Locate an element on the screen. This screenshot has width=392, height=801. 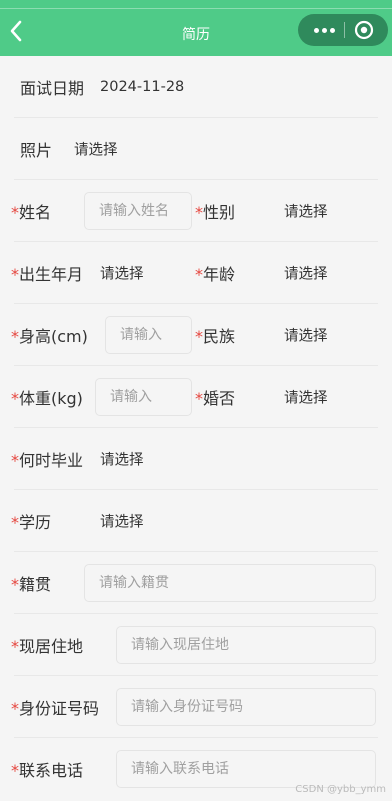
graduation-label: *何时毕业 is located at coordinates (47, 460).